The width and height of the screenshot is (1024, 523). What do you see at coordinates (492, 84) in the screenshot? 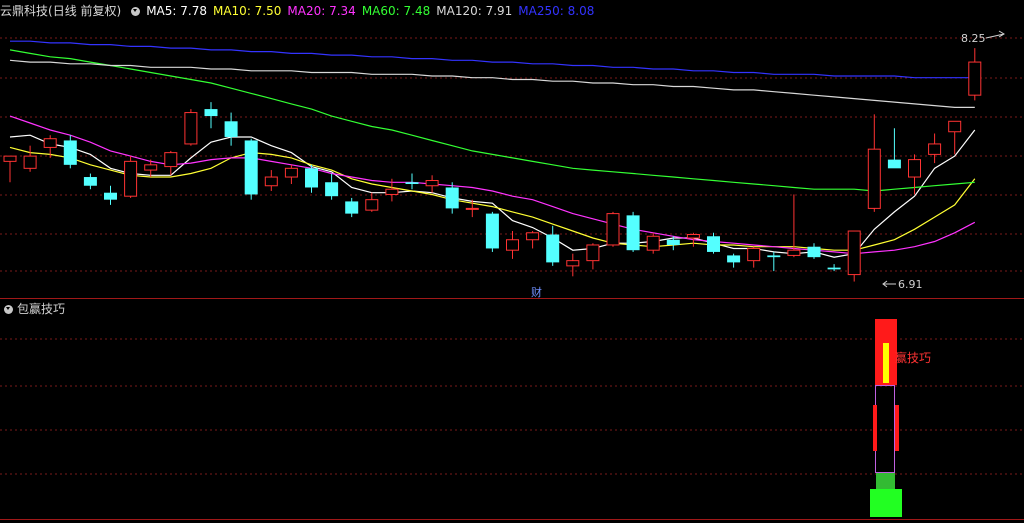
I see `ma-line-ma120` at bounding box center [492, 84].